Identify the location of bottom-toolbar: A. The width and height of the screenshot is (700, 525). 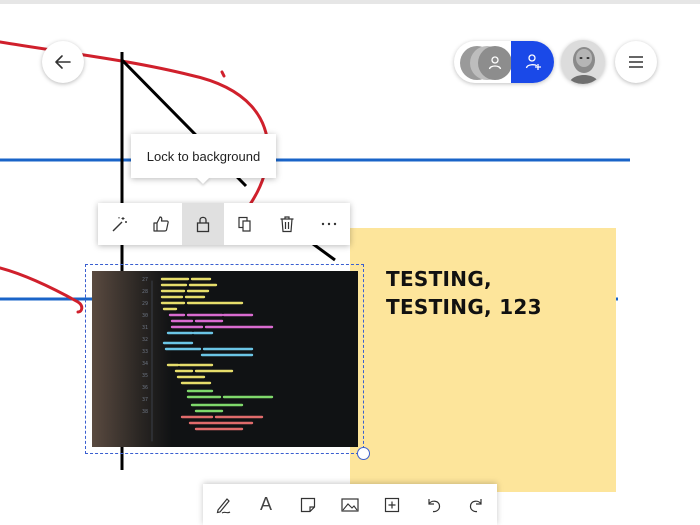
(350, 504).